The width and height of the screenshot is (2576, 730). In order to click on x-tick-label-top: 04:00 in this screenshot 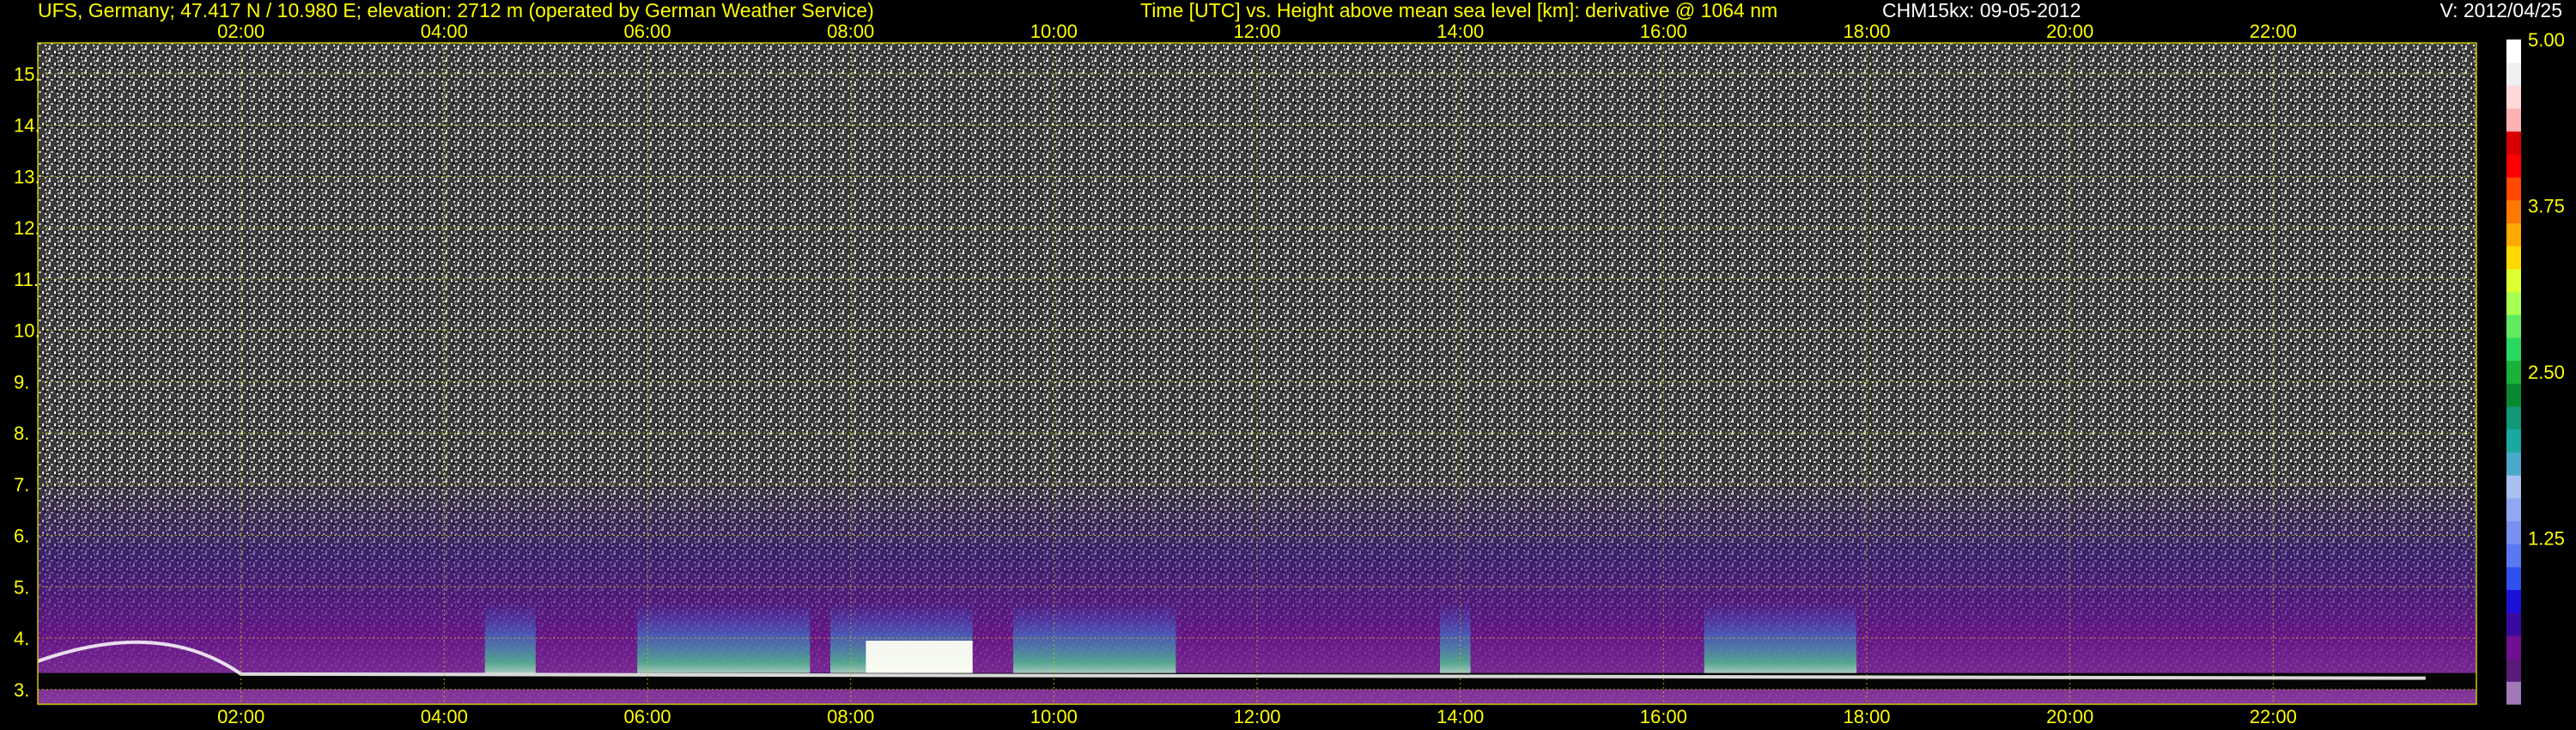, I will do `click(444, 31)`.